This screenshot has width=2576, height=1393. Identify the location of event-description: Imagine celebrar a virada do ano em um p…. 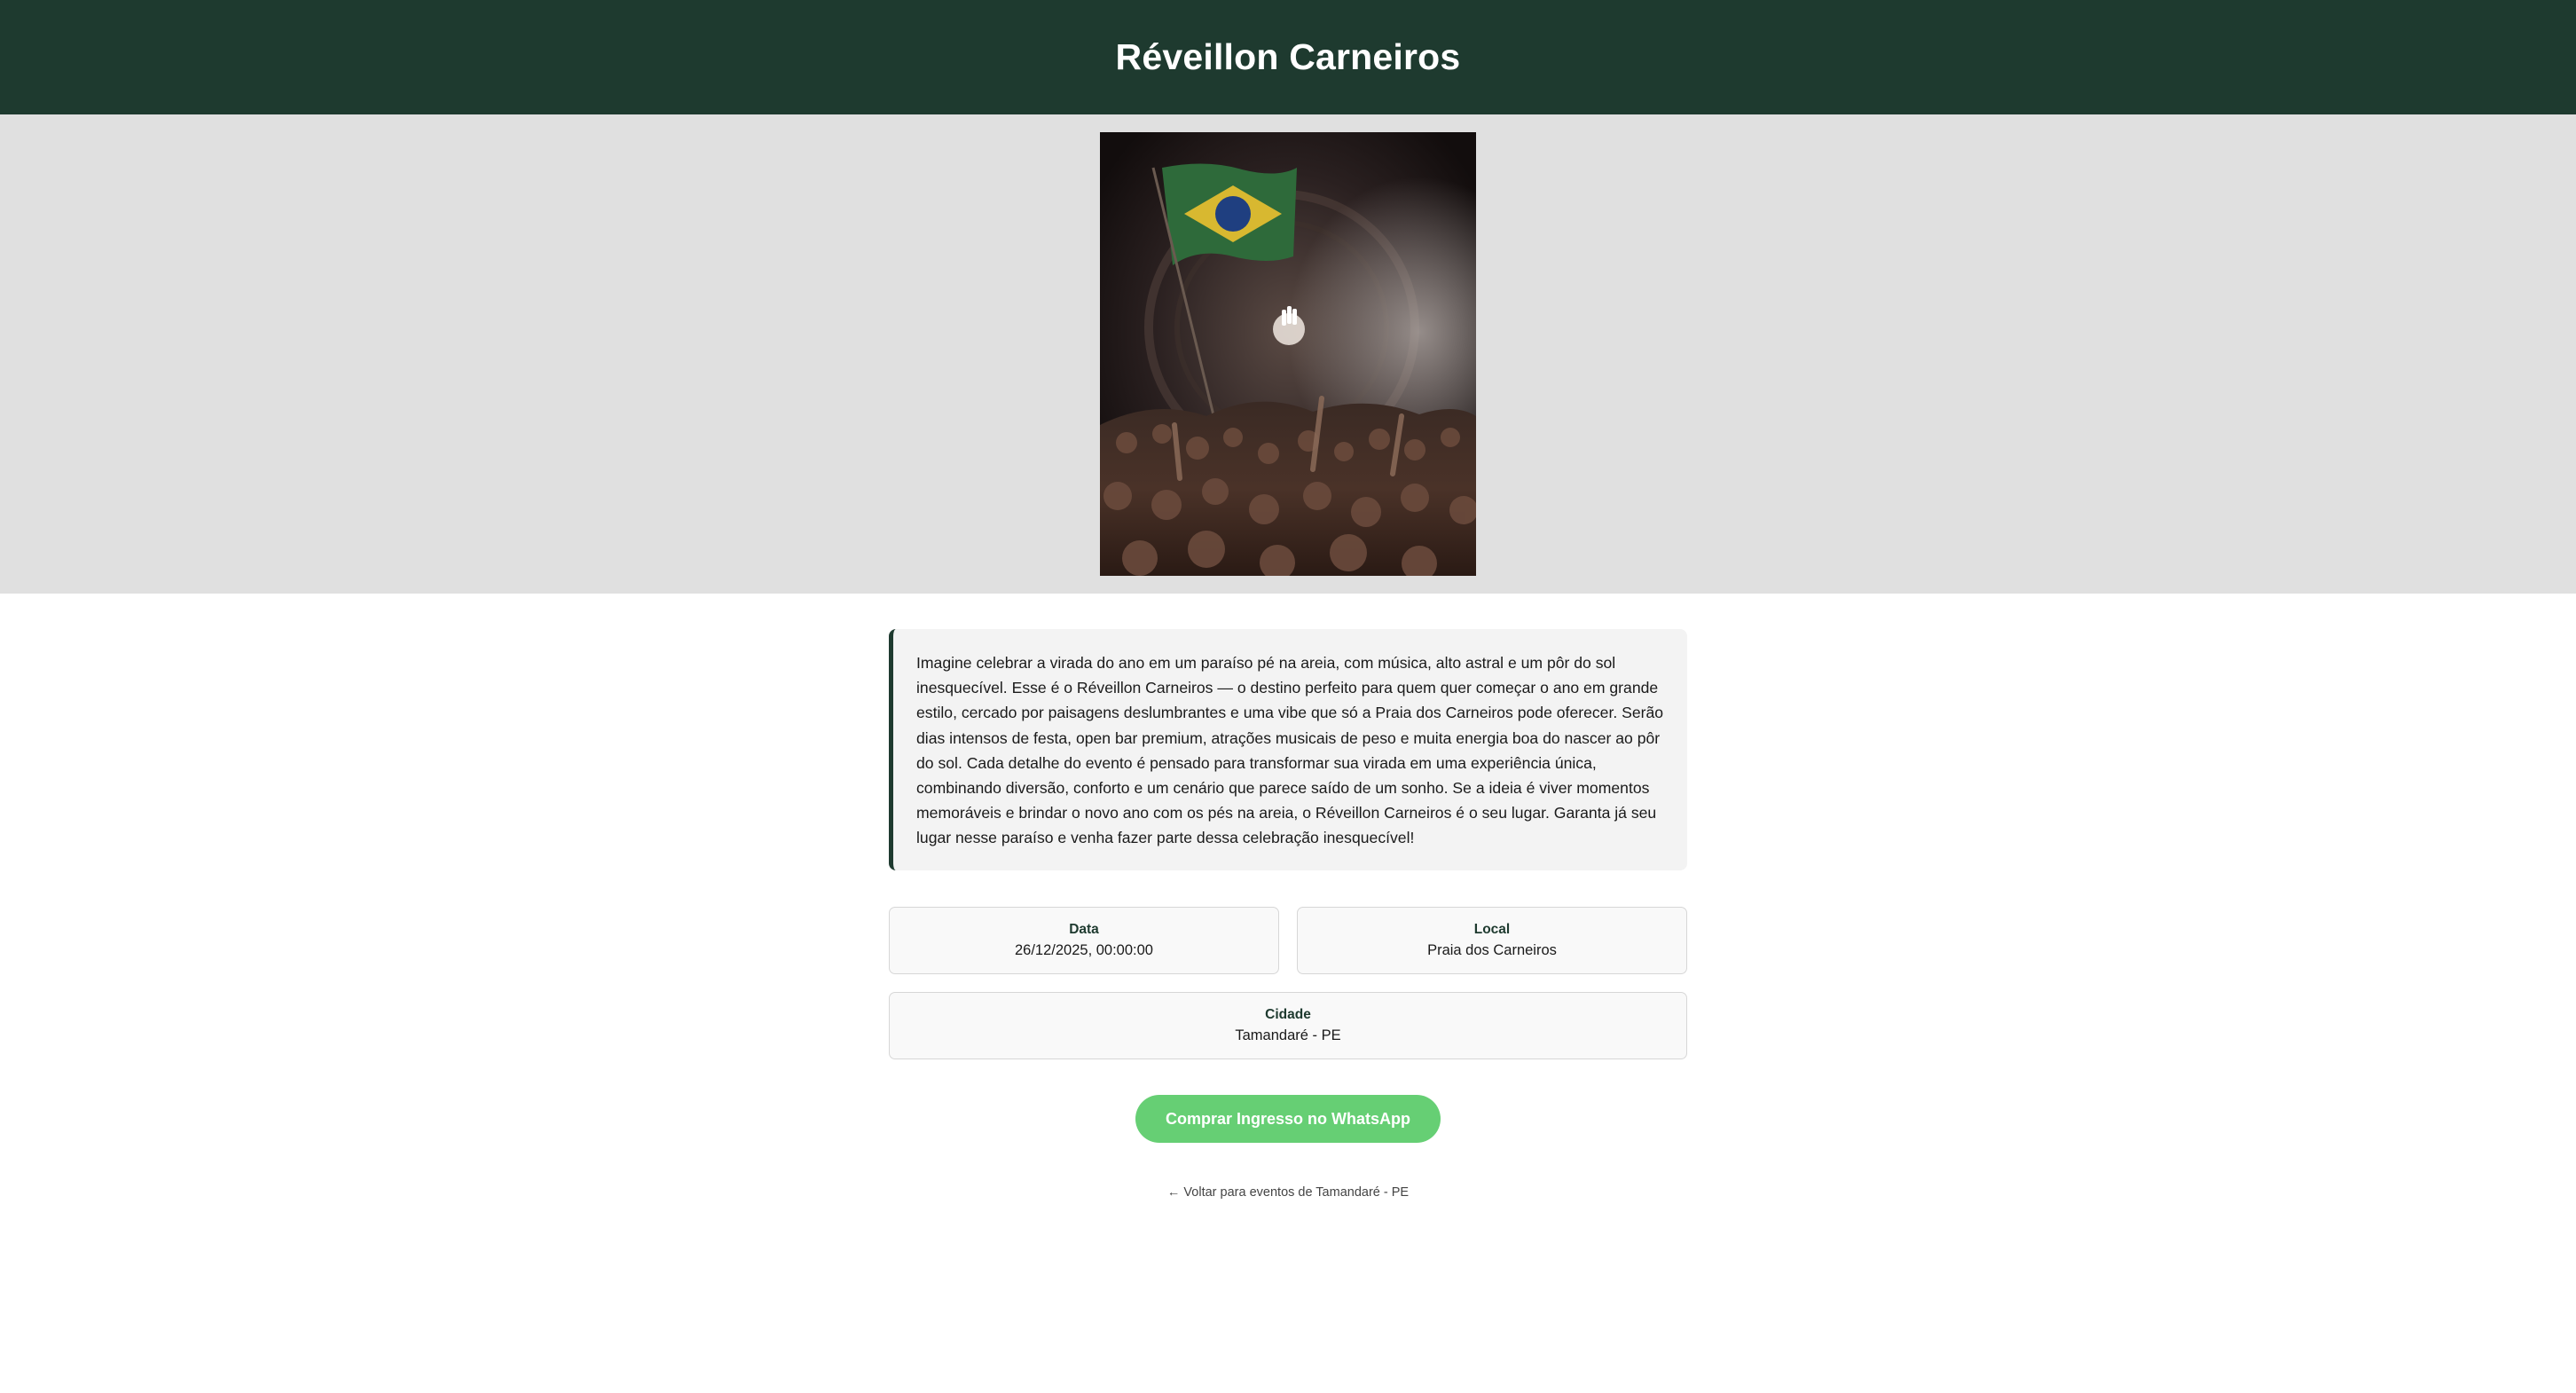
(1288, 749).